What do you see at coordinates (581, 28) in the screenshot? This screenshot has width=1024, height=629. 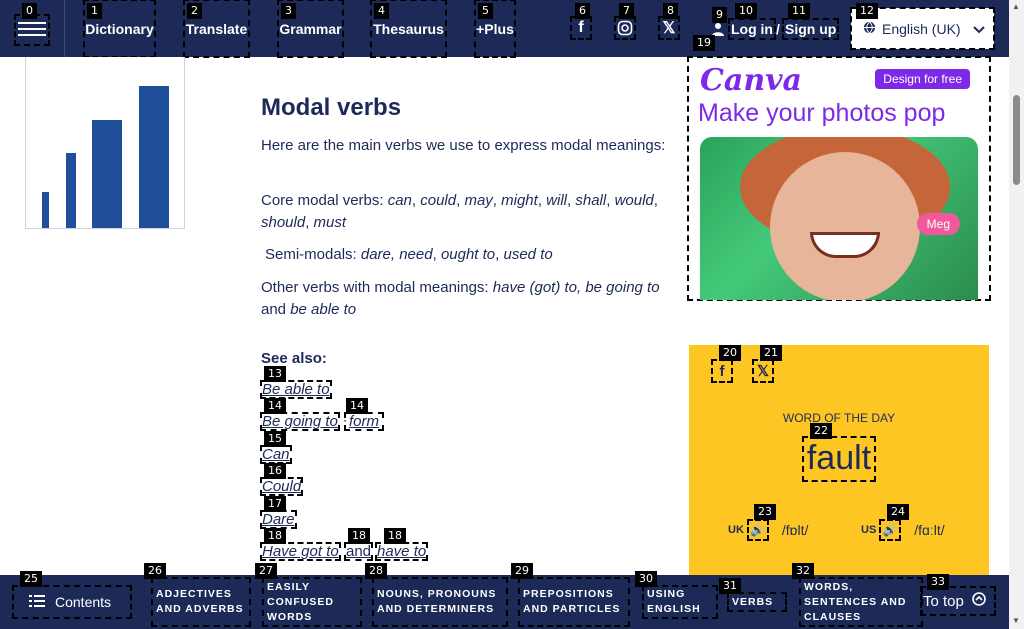 I see `facebook-icon: f` at bounding box center [581, 28].